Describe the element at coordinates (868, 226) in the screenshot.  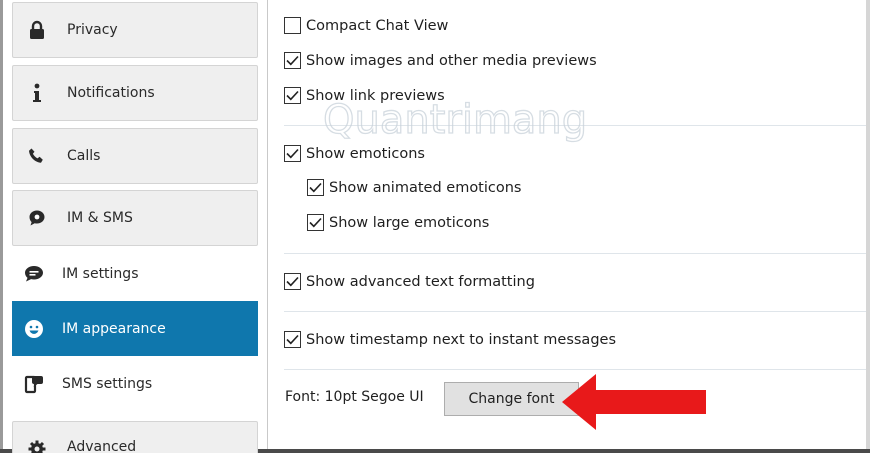
I see `window-frame-right` at that location.